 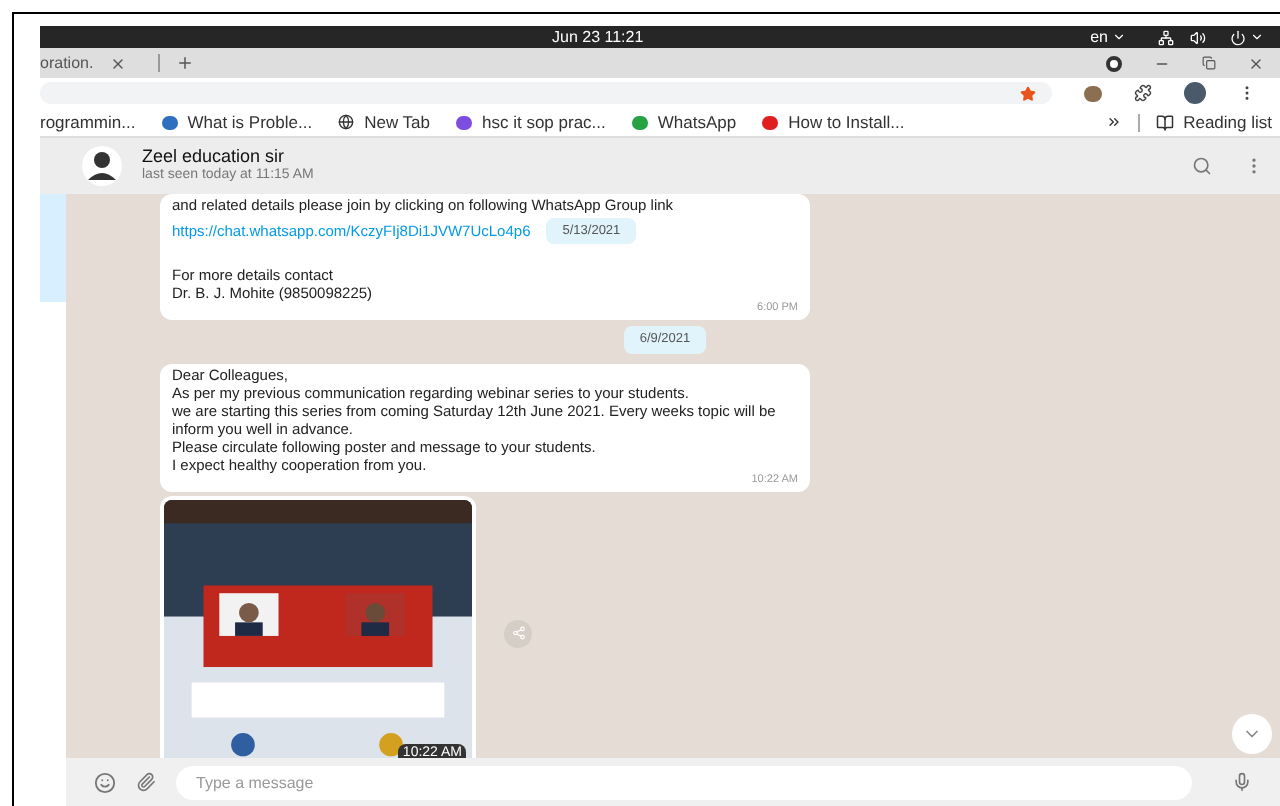 I want to click on new-tab-icon, so click(x=184, y=63).